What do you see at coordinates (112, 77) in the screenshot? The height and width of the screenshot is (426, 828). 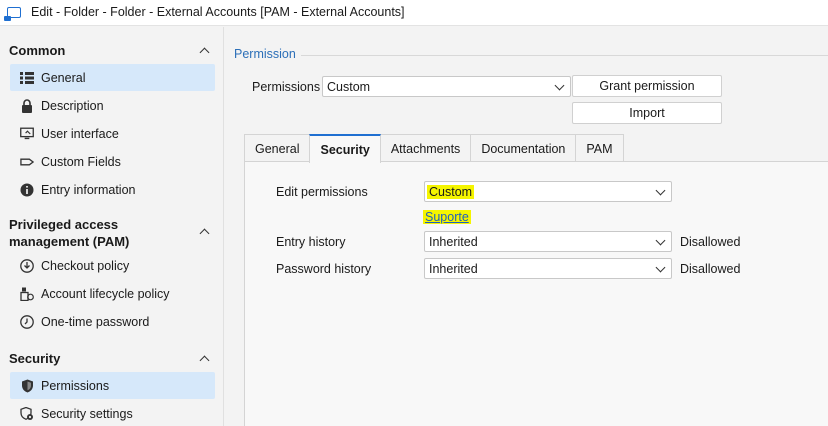 I see `sidebar-item-general: General` at bounding box center [112, 77].